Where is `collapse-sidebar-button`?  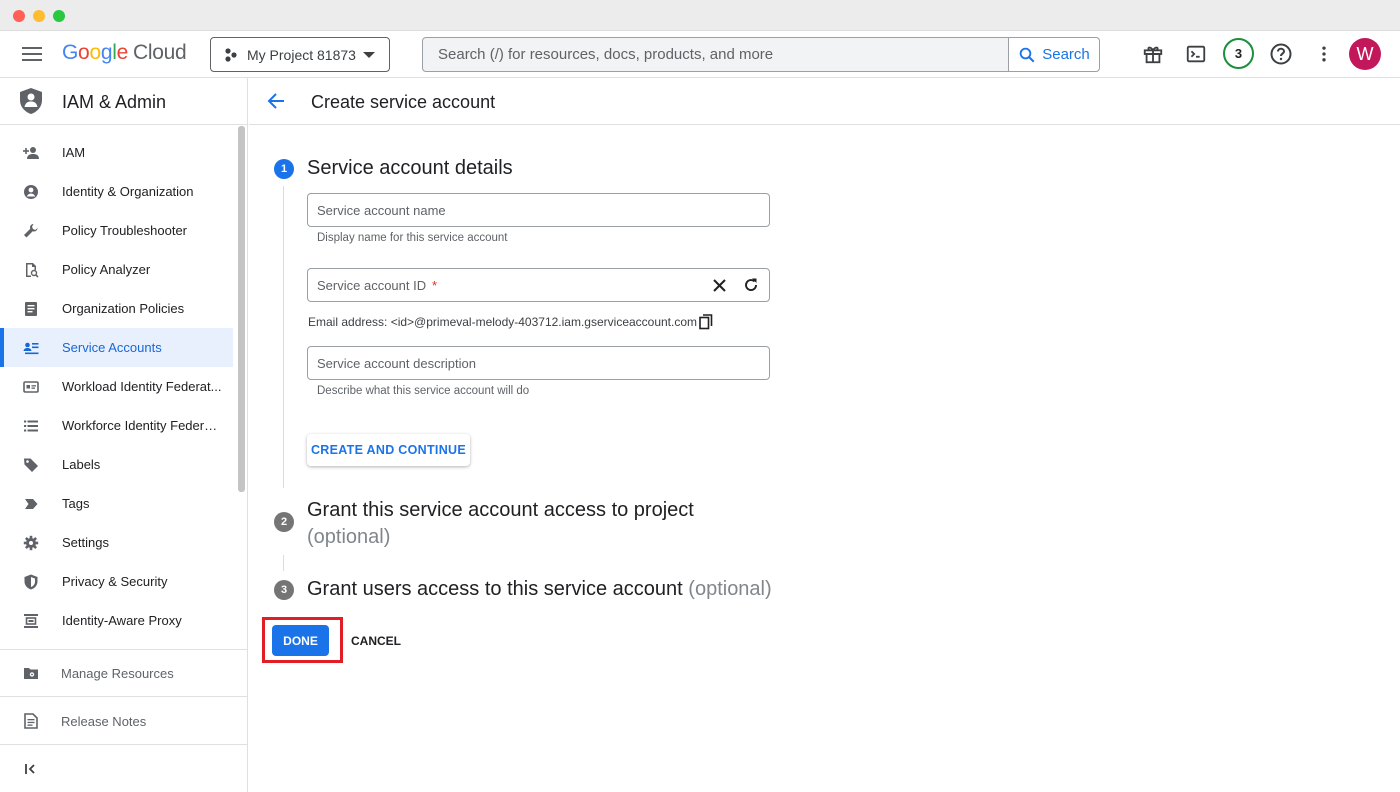 collapse-sidebar-button is located at coordinates (124, 768).